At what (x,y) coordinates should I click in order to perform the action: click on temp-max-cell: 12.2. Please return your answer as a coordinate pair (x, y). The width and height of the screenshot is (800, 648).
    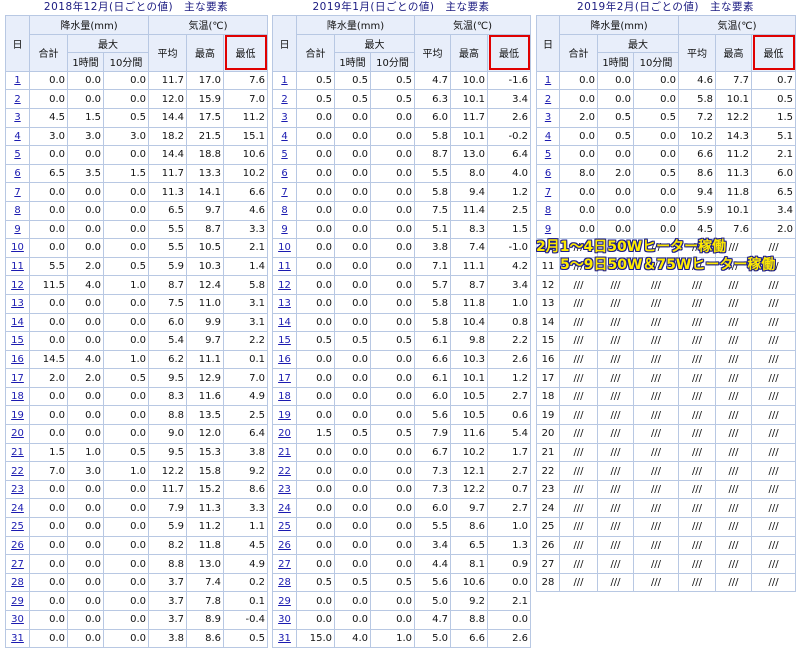
    Looking at the image, I should click on (733, 117).